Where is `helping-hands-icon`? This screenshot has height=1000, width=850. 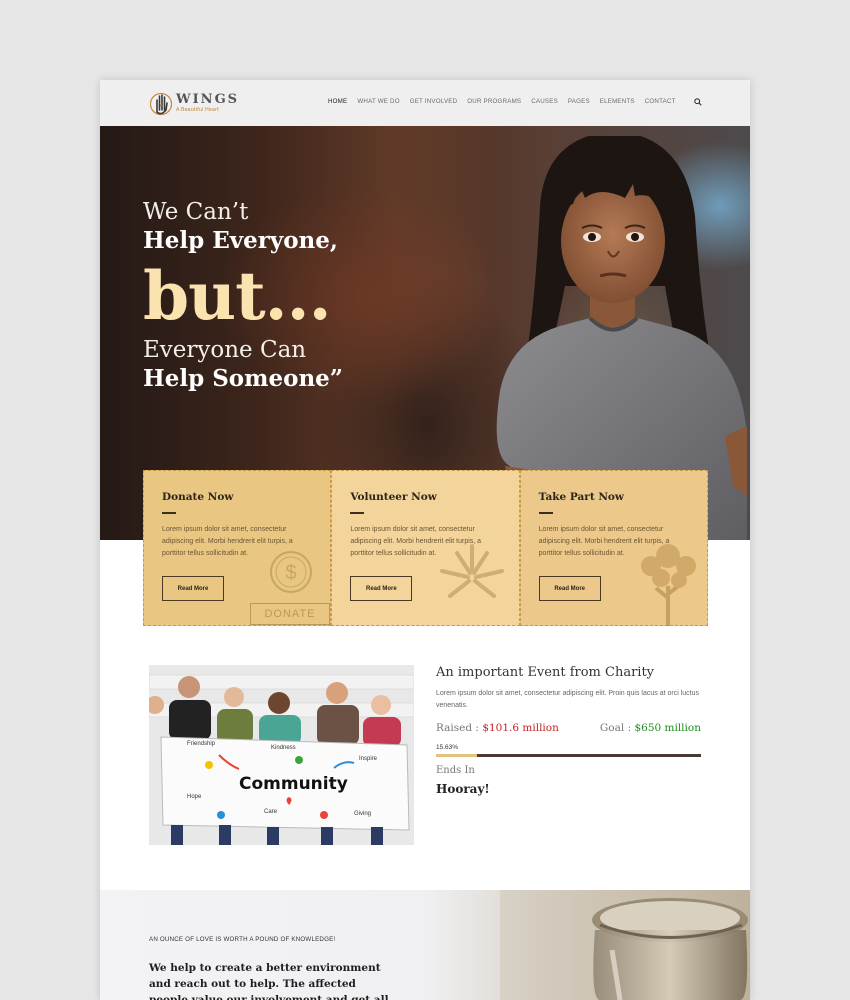 helping-hands-icon is located at coordinates (472, 571).